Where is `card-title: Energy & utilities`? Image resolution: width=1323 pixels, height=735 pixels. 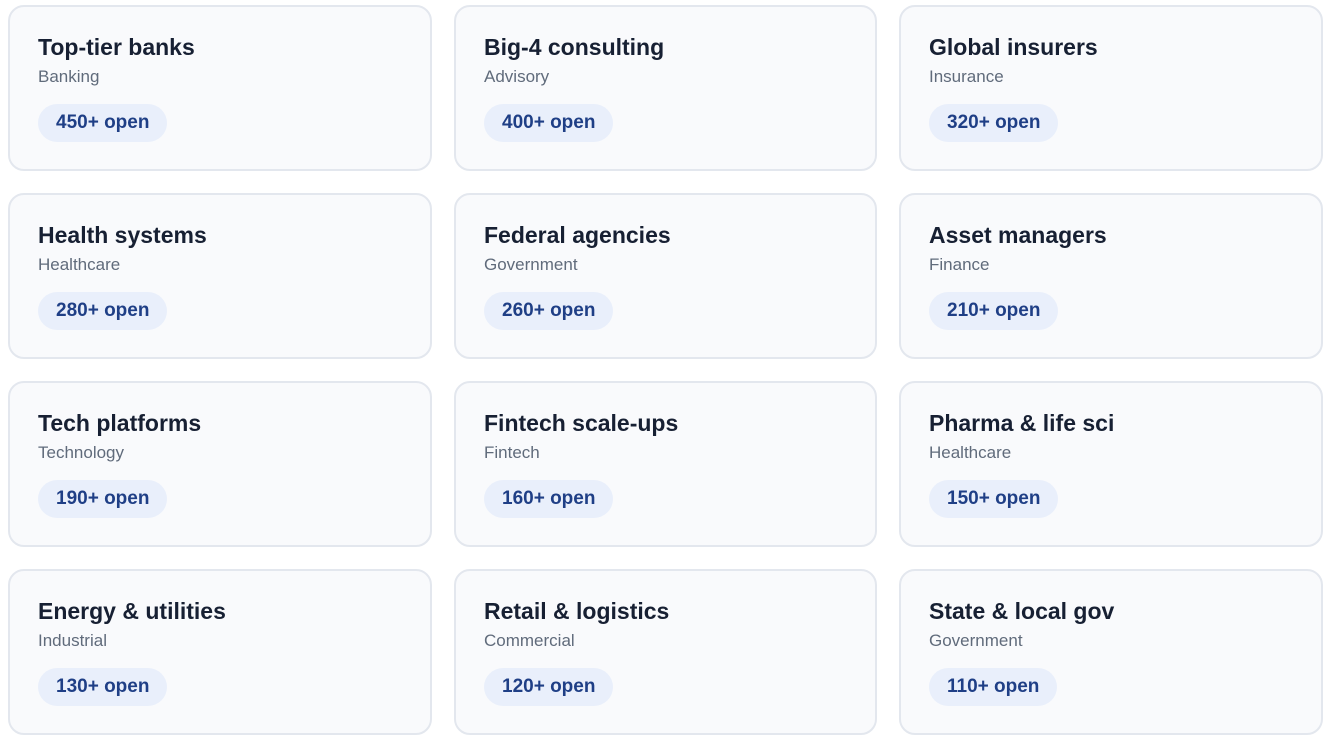 card-title: Energy & utilities is located at coordinates (132, 611).